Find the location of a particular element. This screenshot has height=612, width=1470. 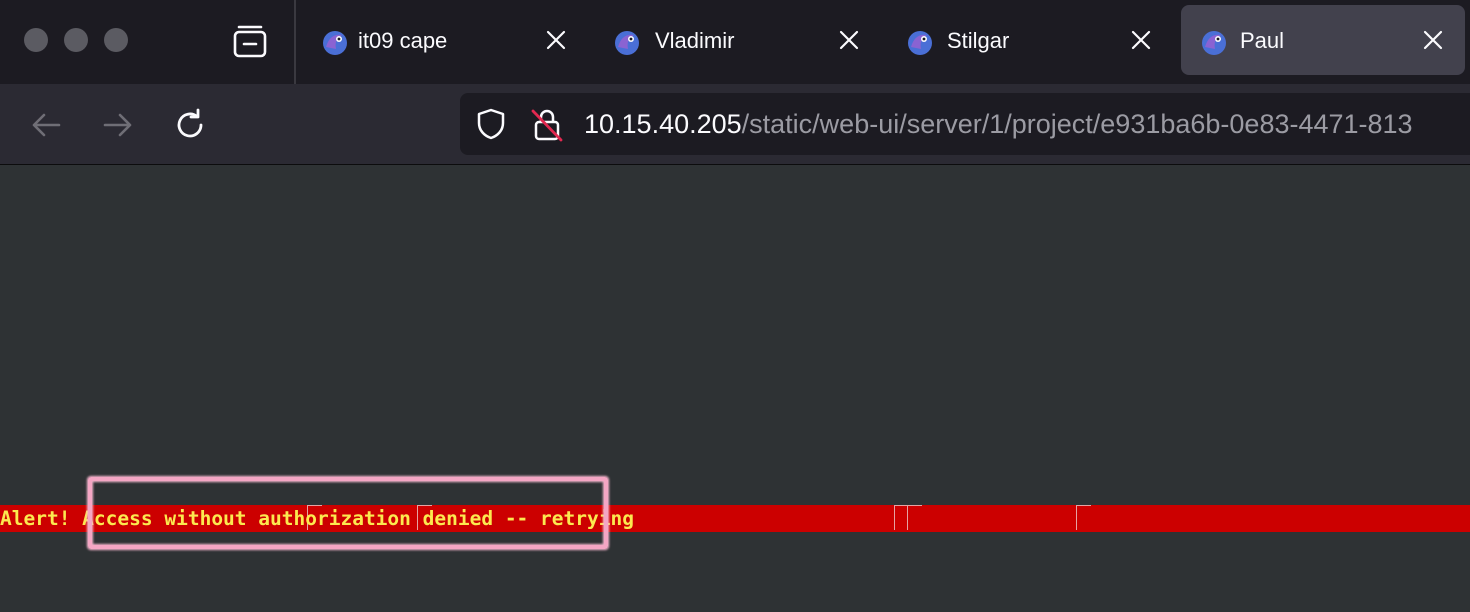

window-close-button is located at coordinates (36, 40).